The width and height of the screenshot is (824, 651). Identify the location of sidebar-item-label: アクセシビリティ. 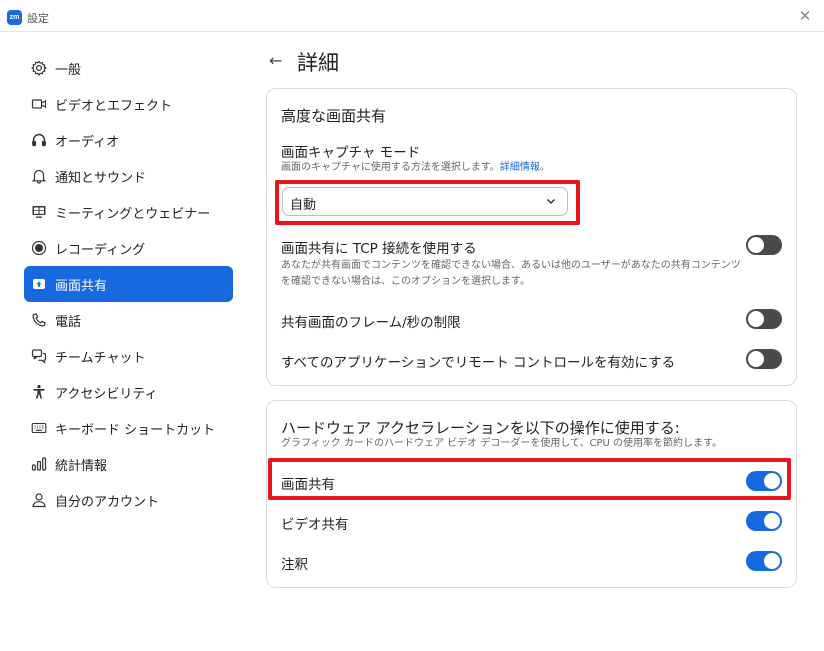
(106, 394).